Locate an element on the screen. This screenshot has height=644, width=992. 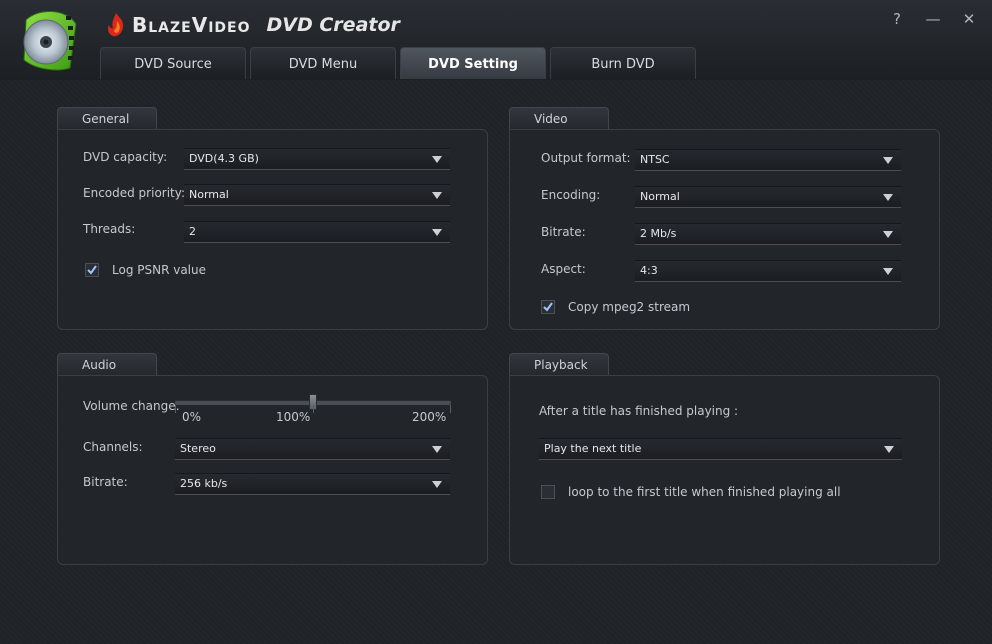
window-controls: ? — ✕ is located at coordinates (933, 19).